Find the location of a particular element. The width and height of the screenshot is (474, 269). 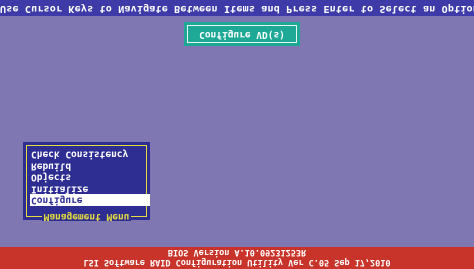

screen-title-frame: Configure VD(s) is located at coordinates (242, 34).